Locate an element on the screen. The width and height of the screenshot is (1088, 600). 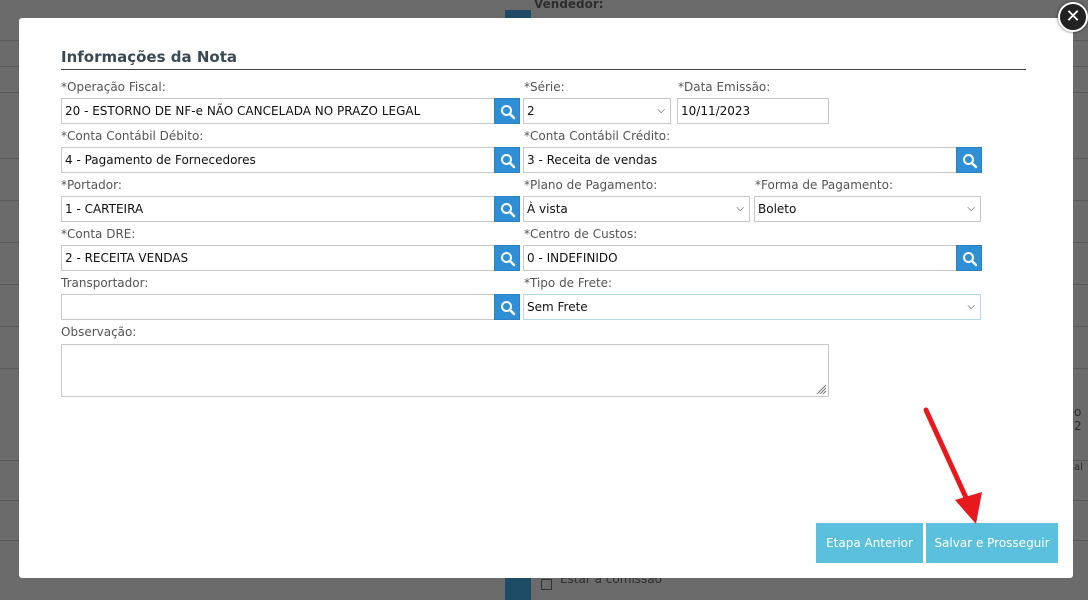
serie-value: 2 is located at coordinates (531, 111).